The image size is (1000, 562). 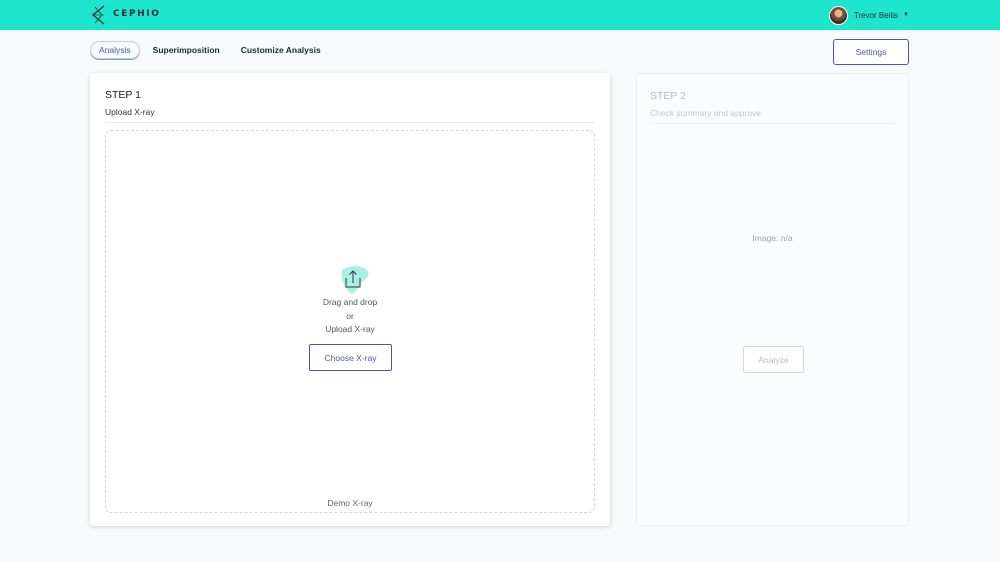 I want to click on drag-drop-text: Drag and drop, so click(x=350, y=302).